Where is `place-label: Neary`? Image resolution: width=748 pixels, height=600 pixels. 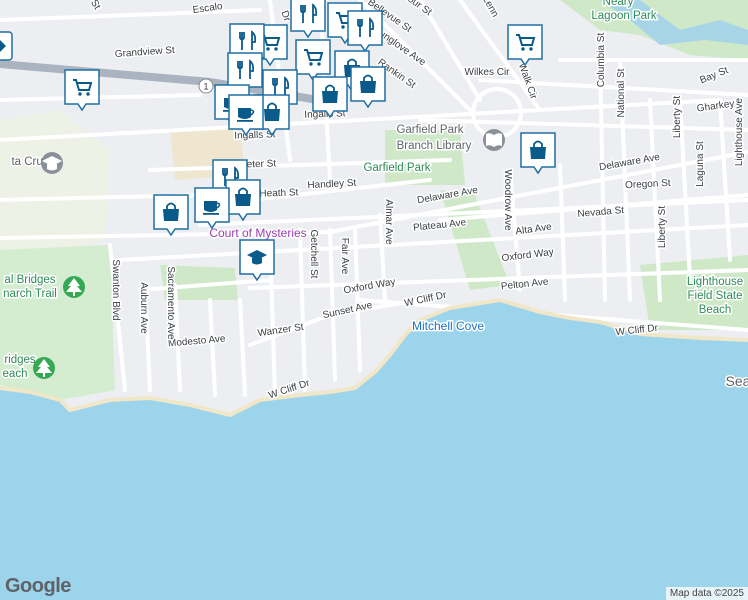 place-label: Neary is located at coordinates (618, 4).